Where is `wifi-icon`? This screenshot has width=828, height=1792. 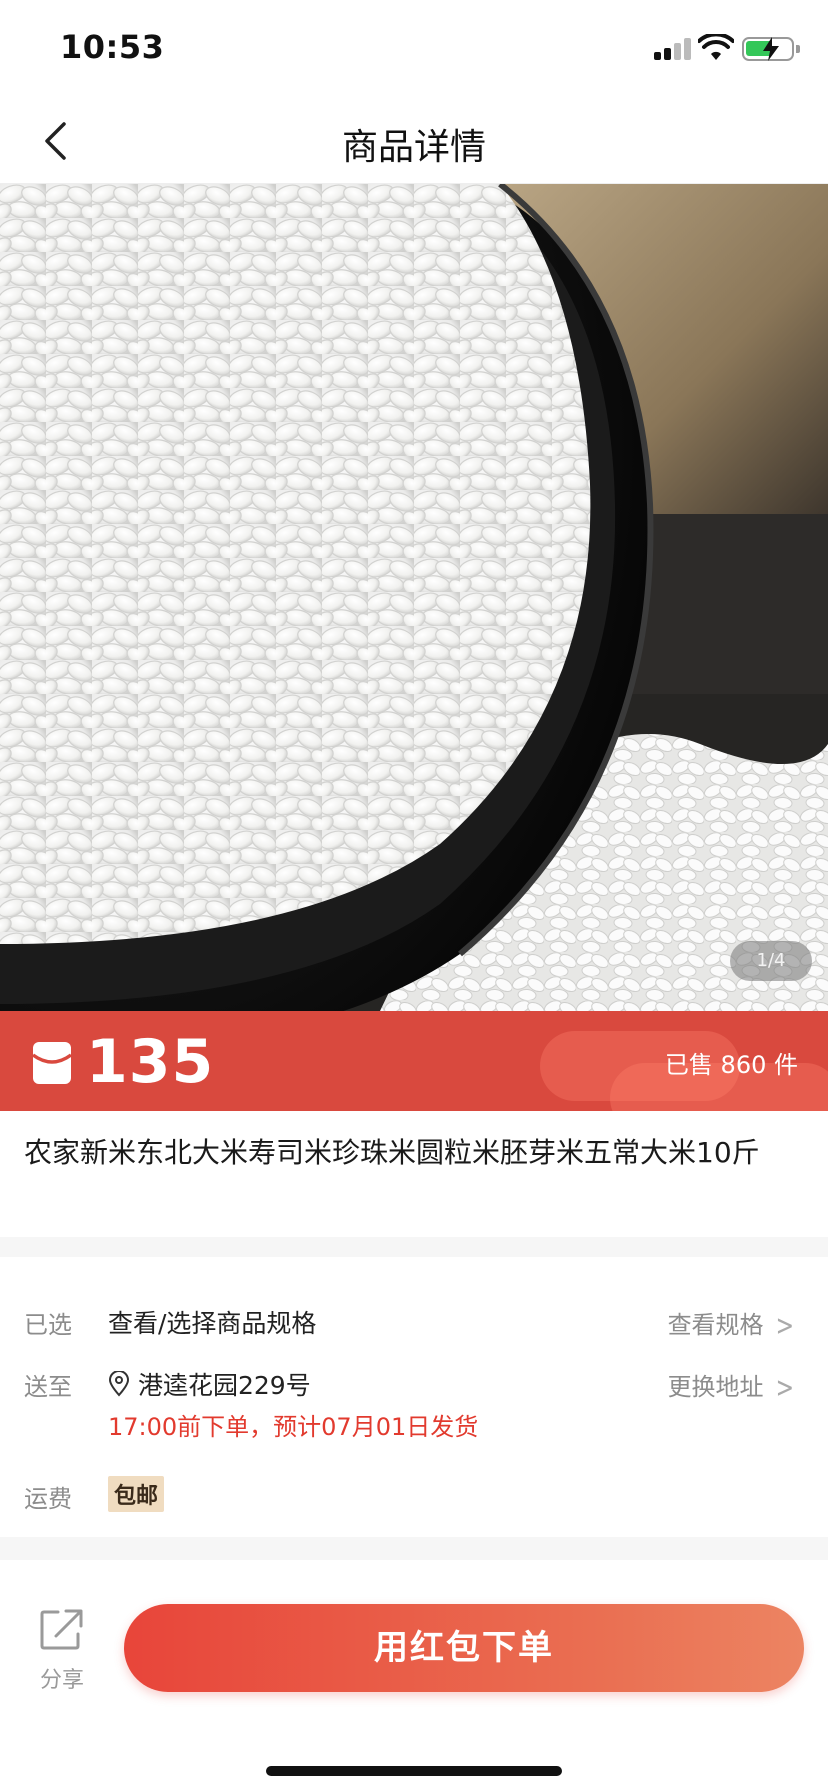 wifi-icon is located at coordinates (716, 47).